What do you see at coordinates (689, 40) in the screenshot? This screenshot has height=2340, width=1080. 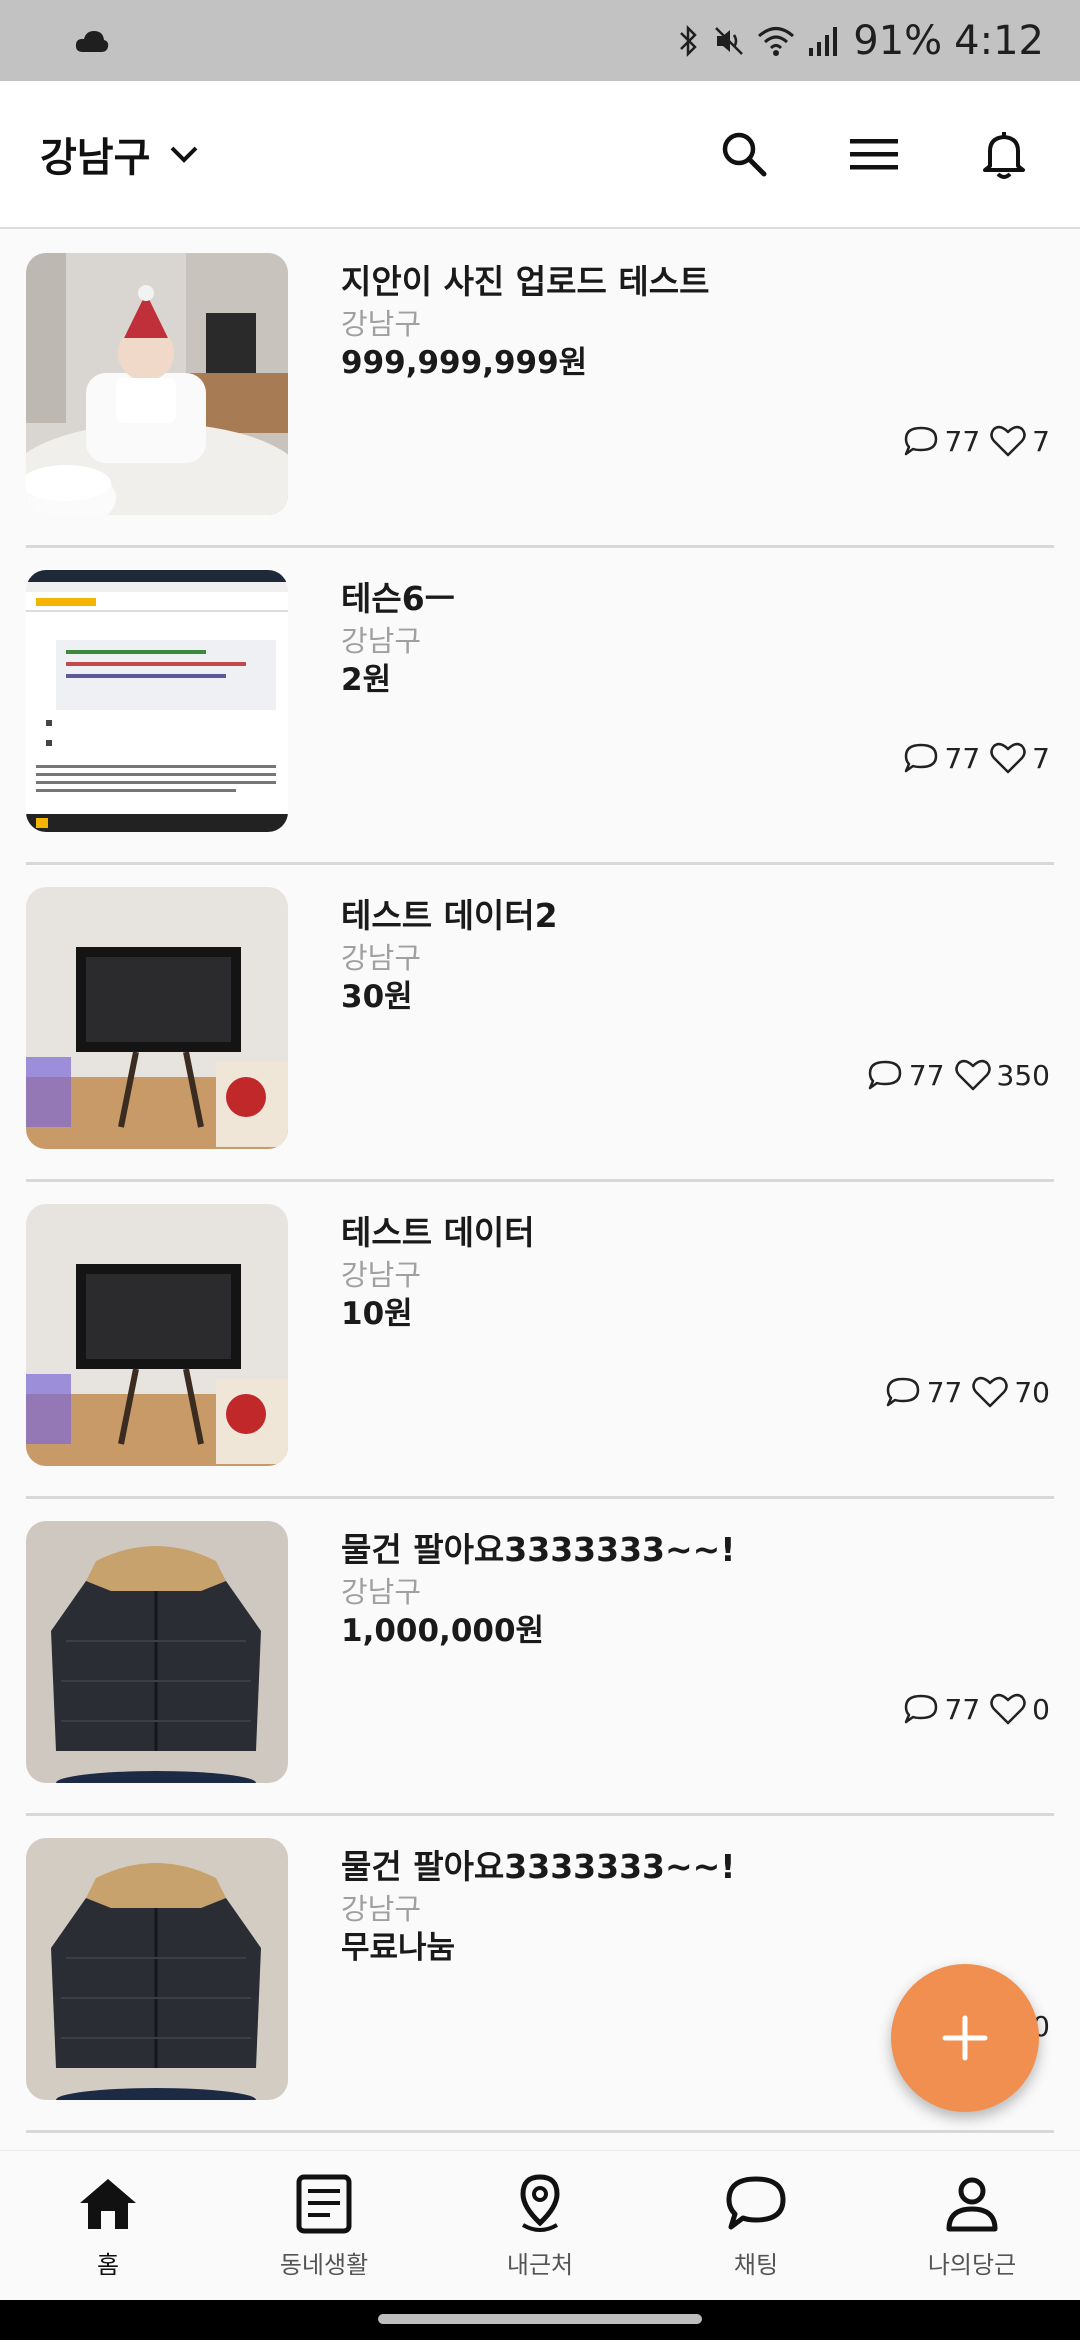 I see `bluetooth-icon` at bounding box center [689, 40].